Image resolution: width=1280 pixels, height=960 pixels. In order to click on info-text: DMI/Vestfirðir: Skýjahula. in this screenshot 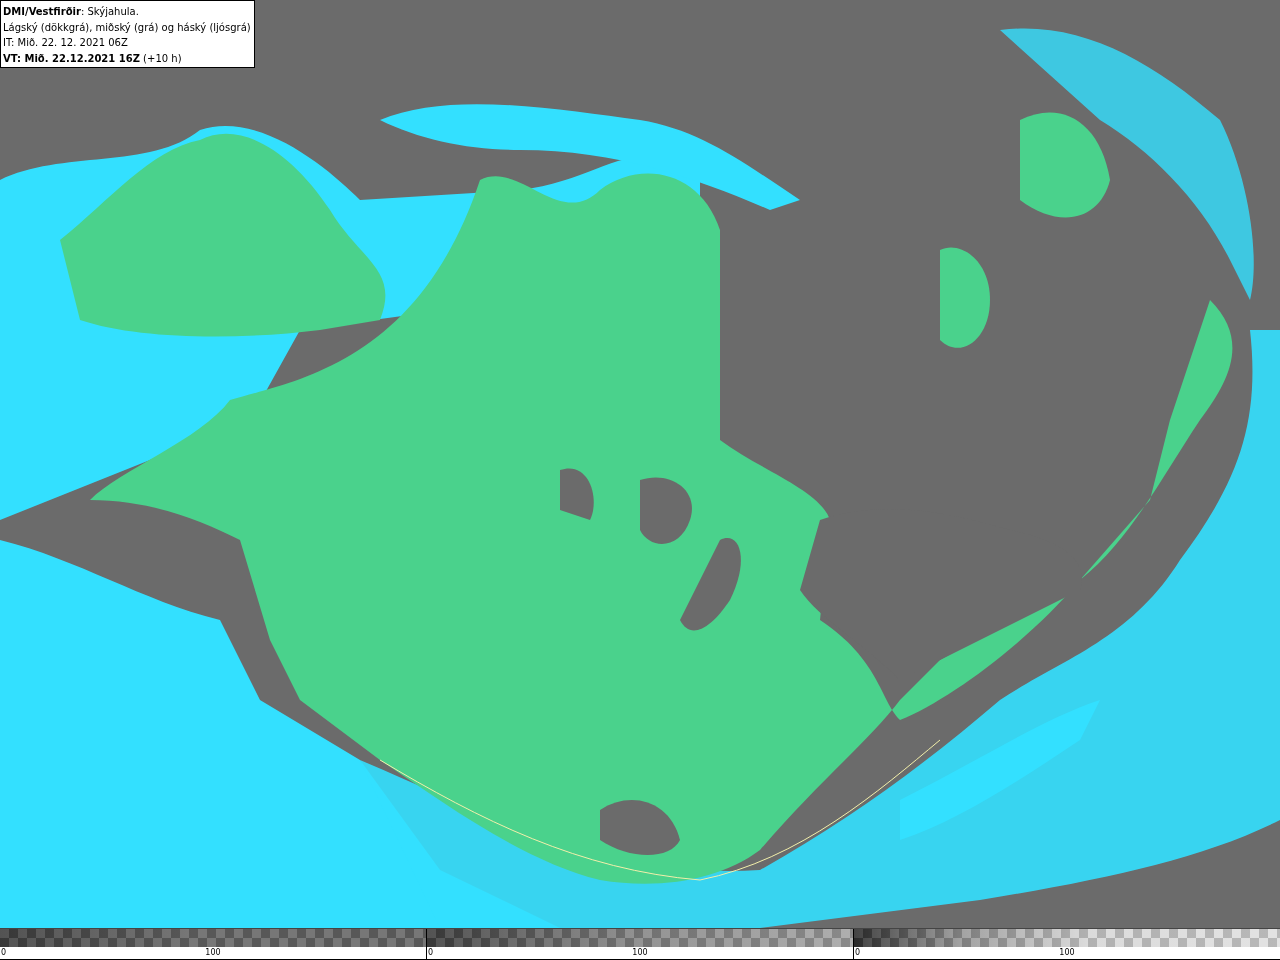, I will do `click(71, 12)`.